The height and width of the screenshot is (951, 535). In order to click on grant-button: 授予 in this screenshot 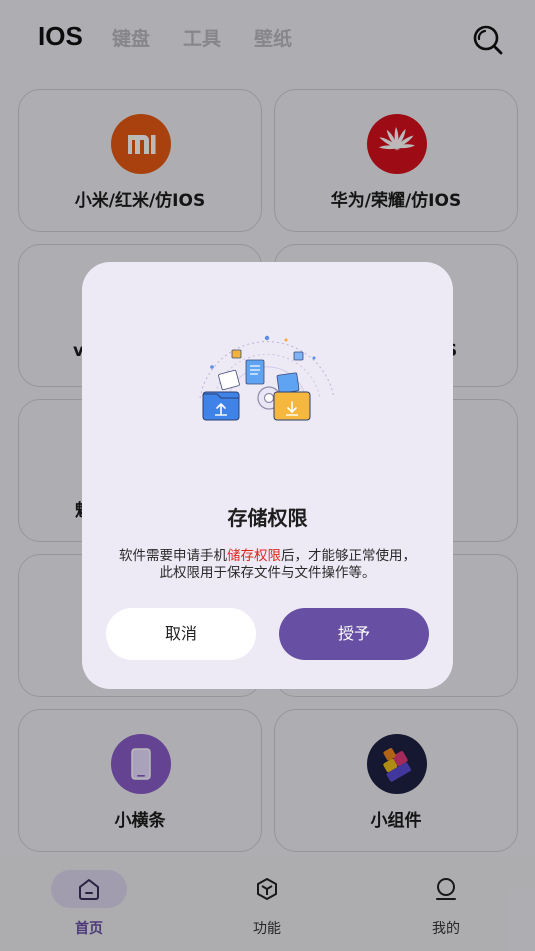, I will do `click(354, 634)`.